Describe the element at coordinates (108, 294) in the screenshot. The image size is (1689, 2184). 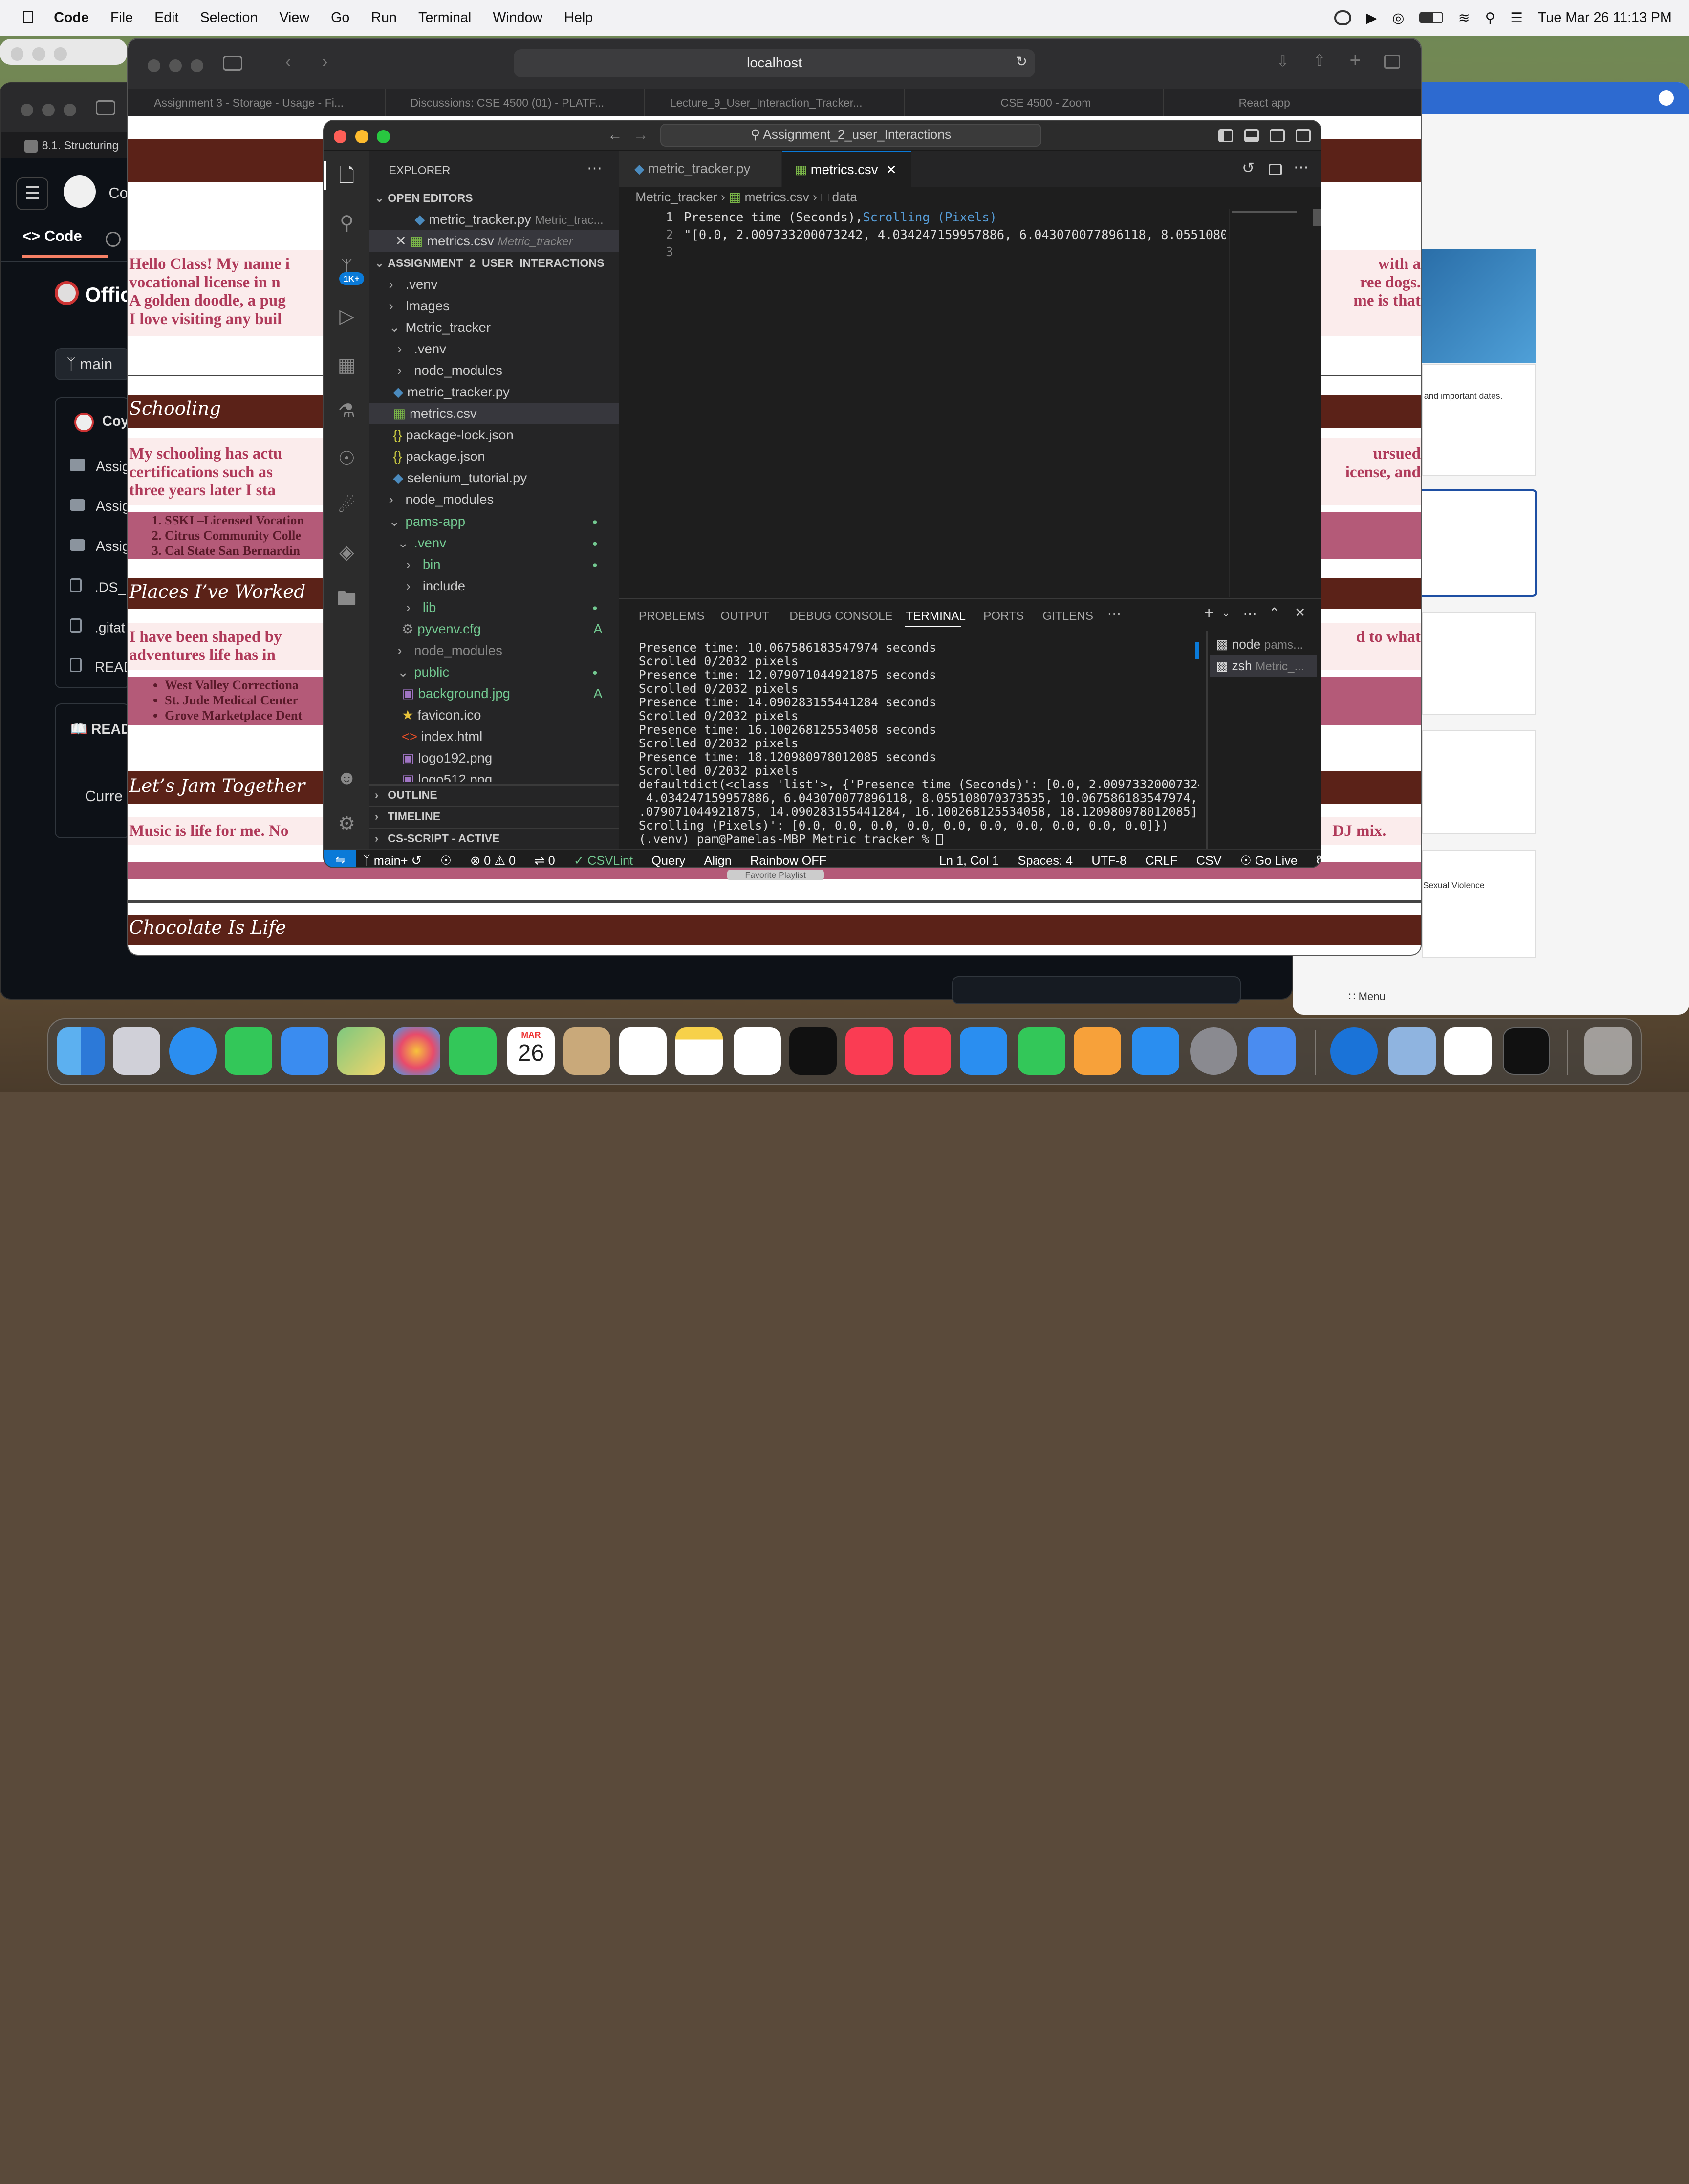
I see `repo-name: Offic` at that location.